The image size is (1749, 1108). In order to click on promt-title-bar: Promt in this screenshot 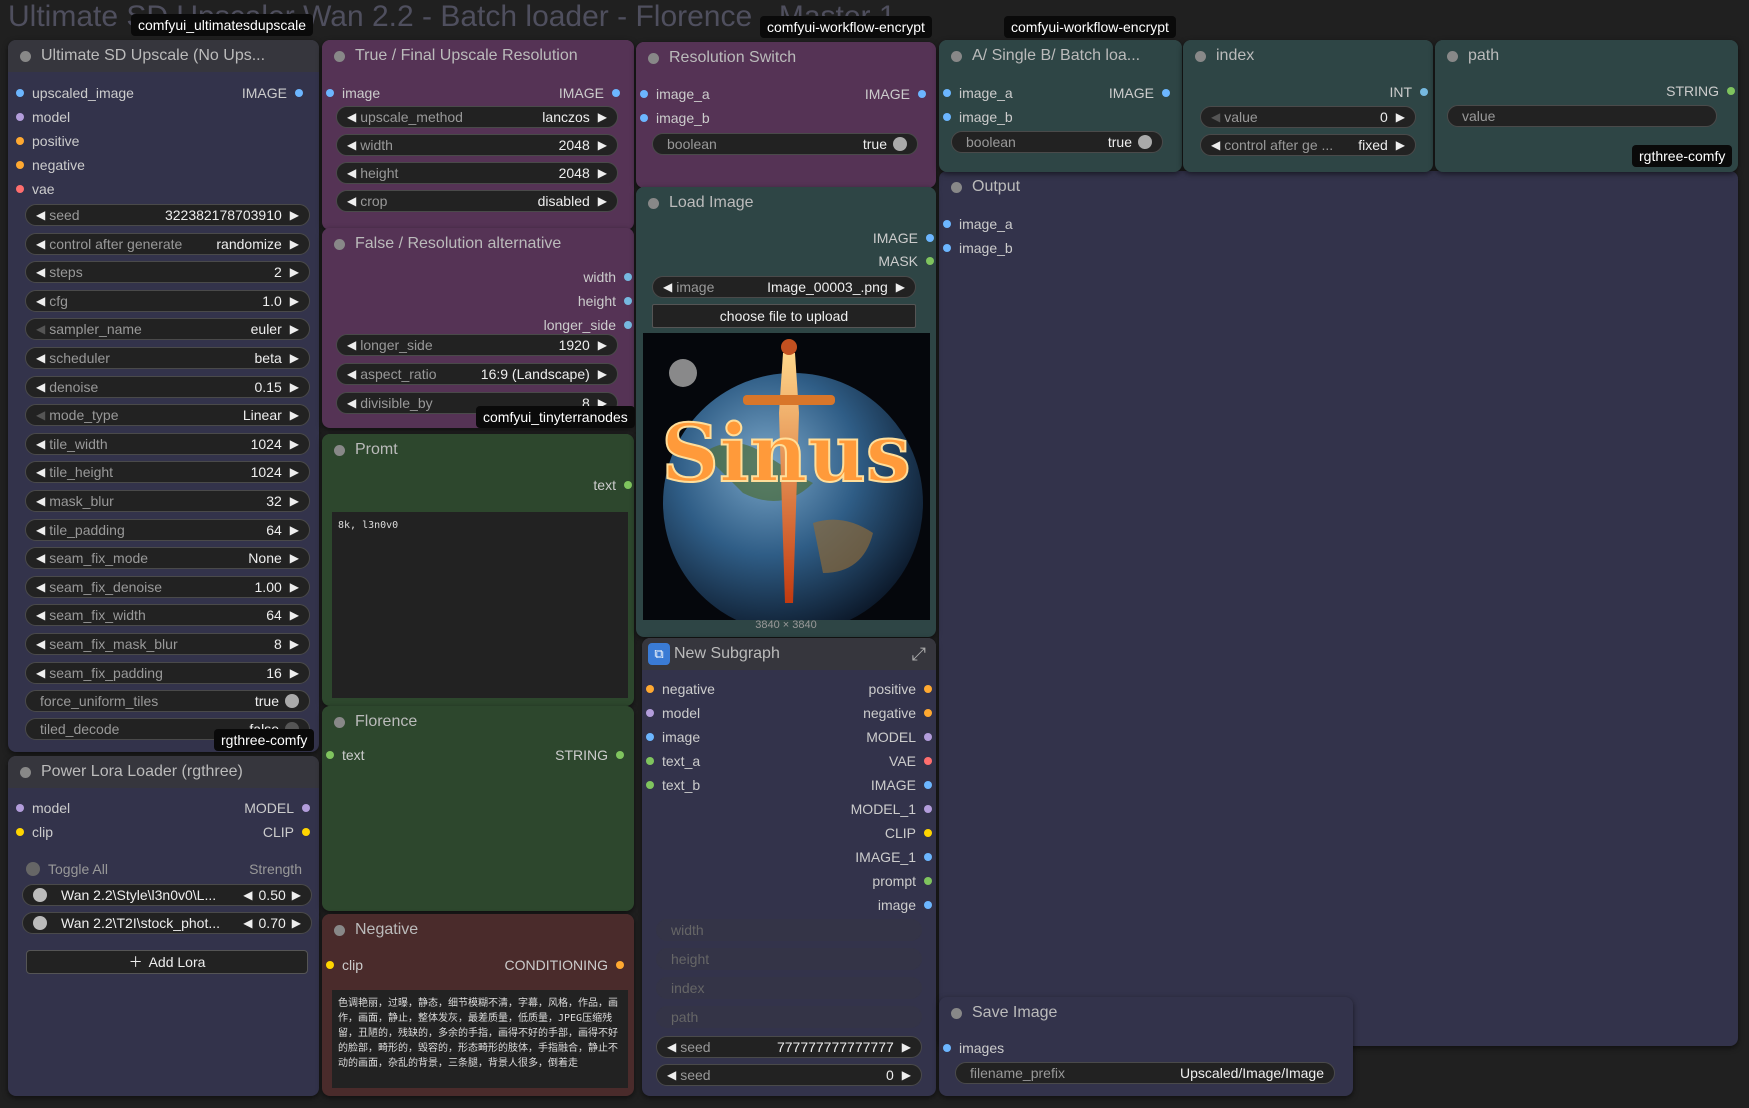, I will do `click(478, 450)`.